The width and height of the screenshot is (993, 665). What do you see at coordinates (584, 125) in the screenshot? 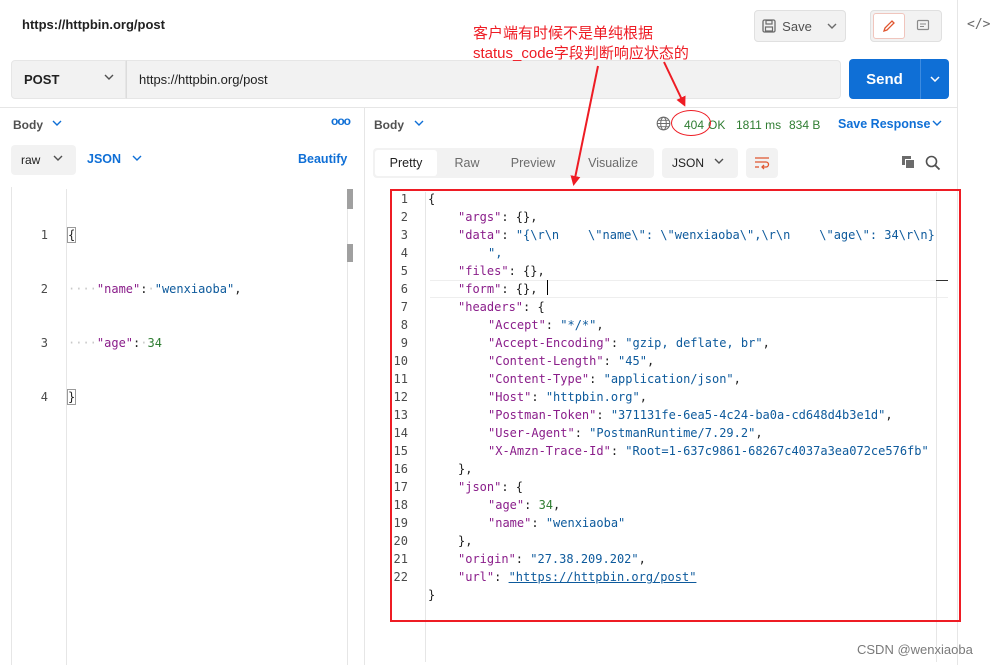
I see `arrow-to-body` at bounding box center [584, 125].